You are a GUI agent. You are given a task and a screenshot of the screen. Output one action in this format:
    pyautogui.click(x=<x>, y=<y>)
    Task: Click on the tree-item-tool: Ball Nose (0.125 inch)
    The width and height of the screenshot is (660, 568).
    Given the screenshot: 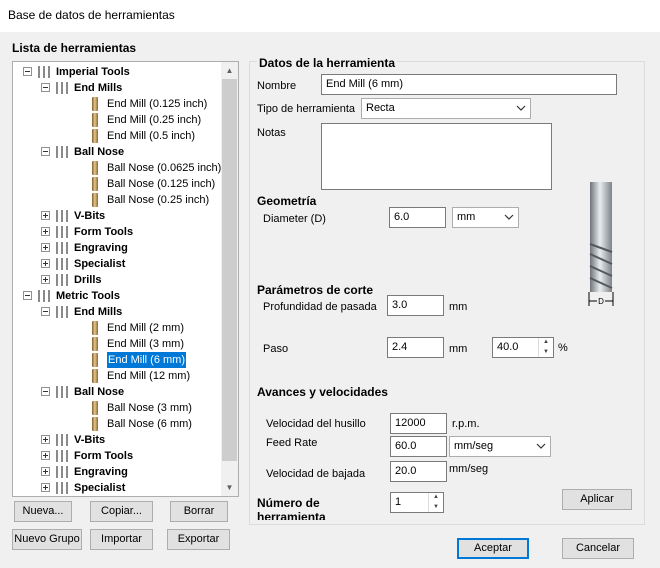 What is the action you would take?
    pyautogui.click(x=117, y=184)
    